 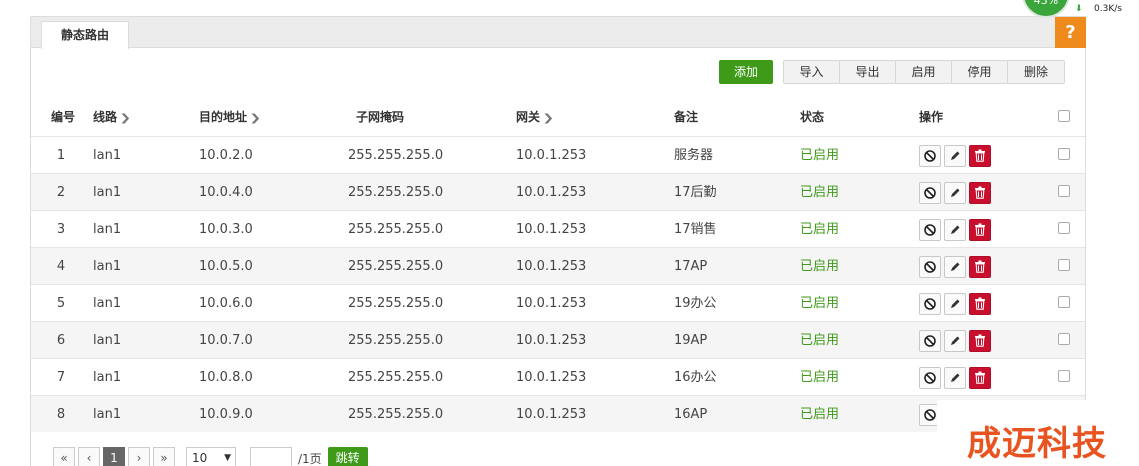 I want to click on header-dst: 目的地址 ❯, so click(x=230, y=118).